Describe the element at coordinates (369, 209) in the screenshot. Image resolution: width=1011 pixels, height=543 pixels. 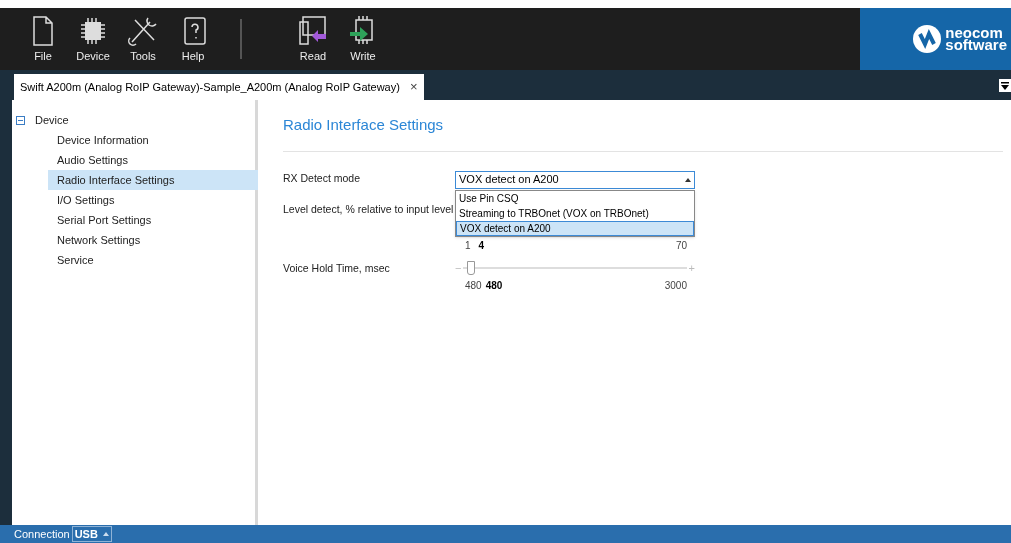
I see `field-label: Level detect, % relative to input level` at that location.